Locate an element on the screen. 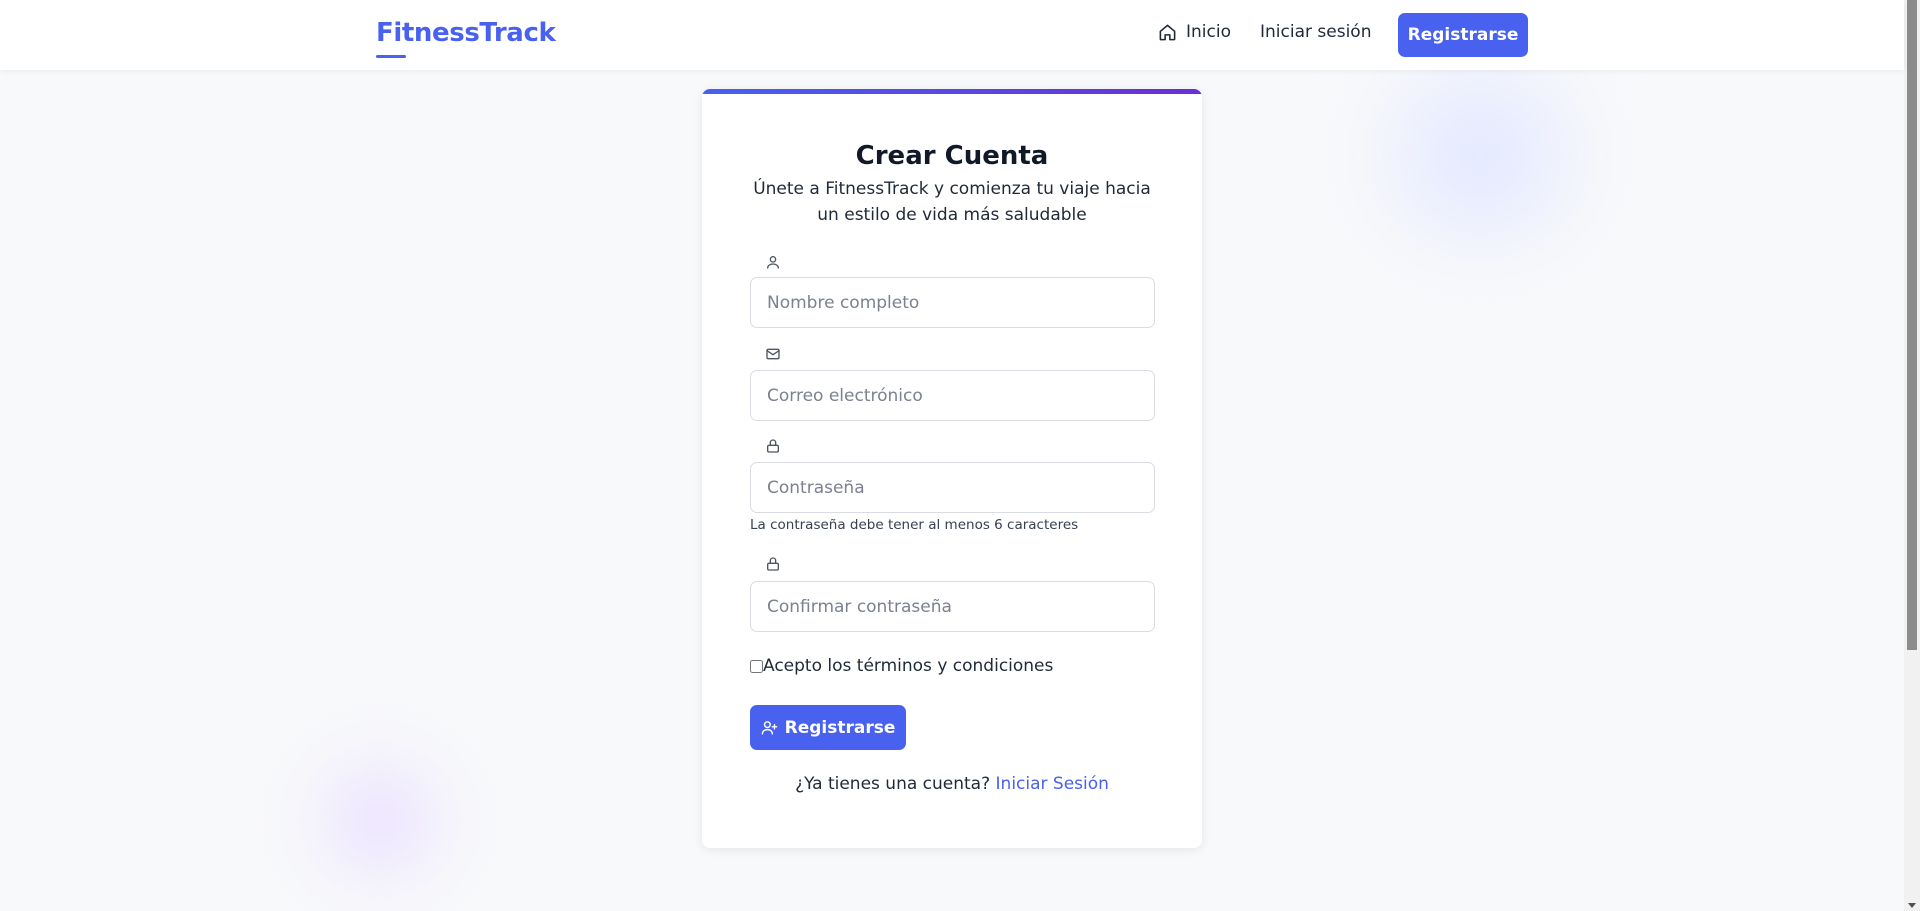 The height and width of the screenshot is (911, 1920). register-submit-button: Registrarse is located at coordinates (828, 727).